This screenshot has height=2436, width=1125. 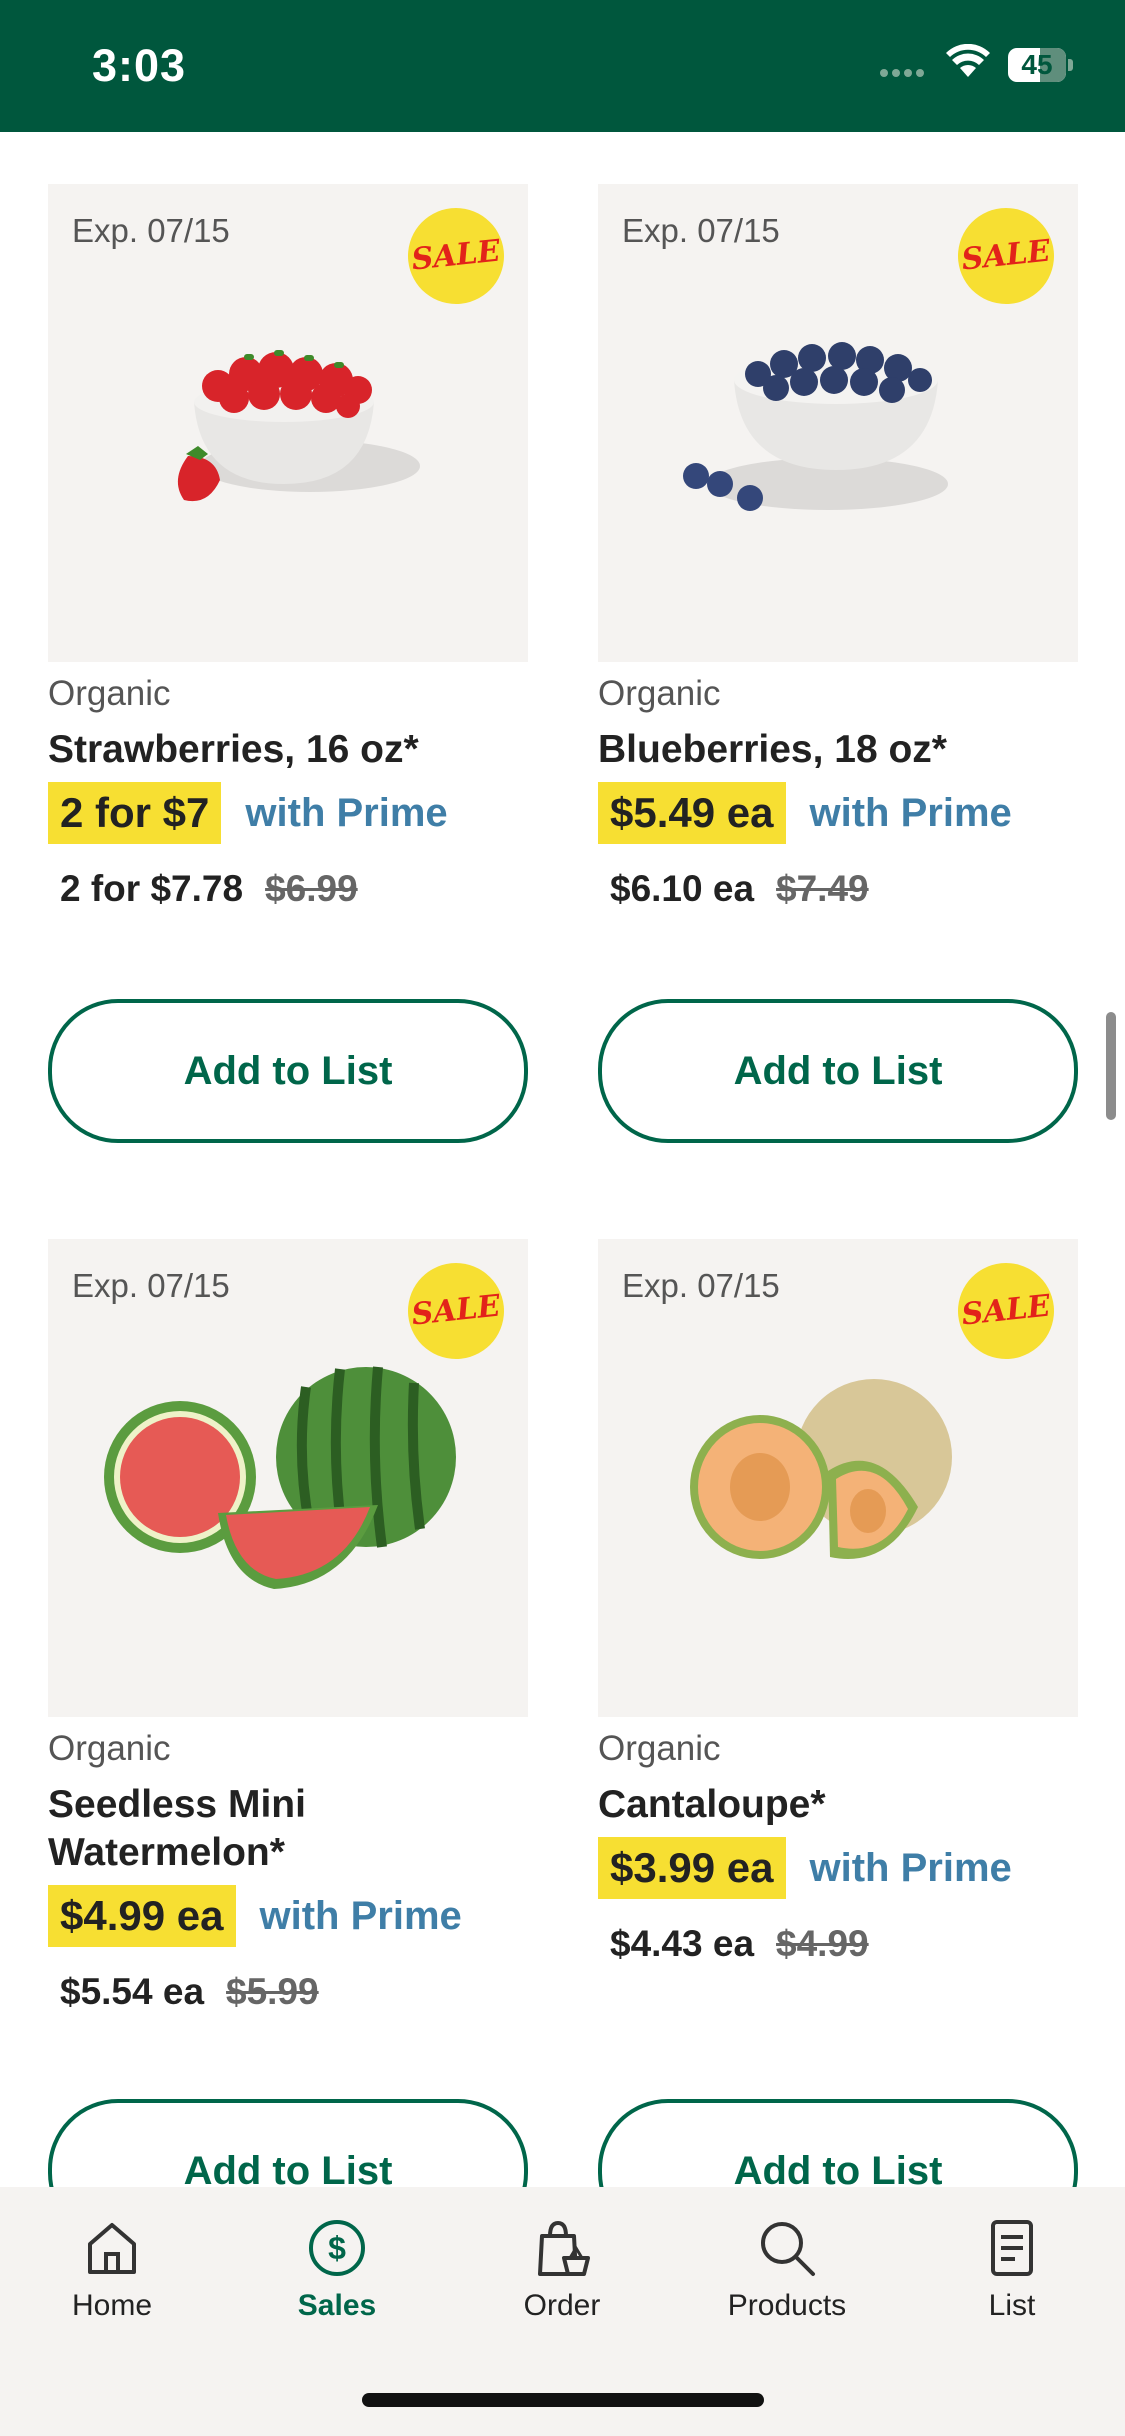 What do you see at coordinates (272, 1991) in the screenshot?
I see `regular-price: $5.99` at bounding box center [272, 1991].